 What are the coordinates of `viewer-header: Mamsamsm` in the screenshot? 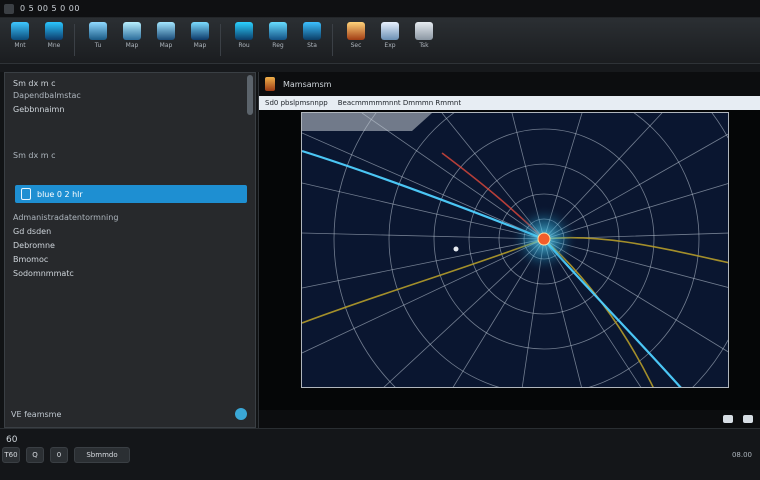 It's located at (509, 84).